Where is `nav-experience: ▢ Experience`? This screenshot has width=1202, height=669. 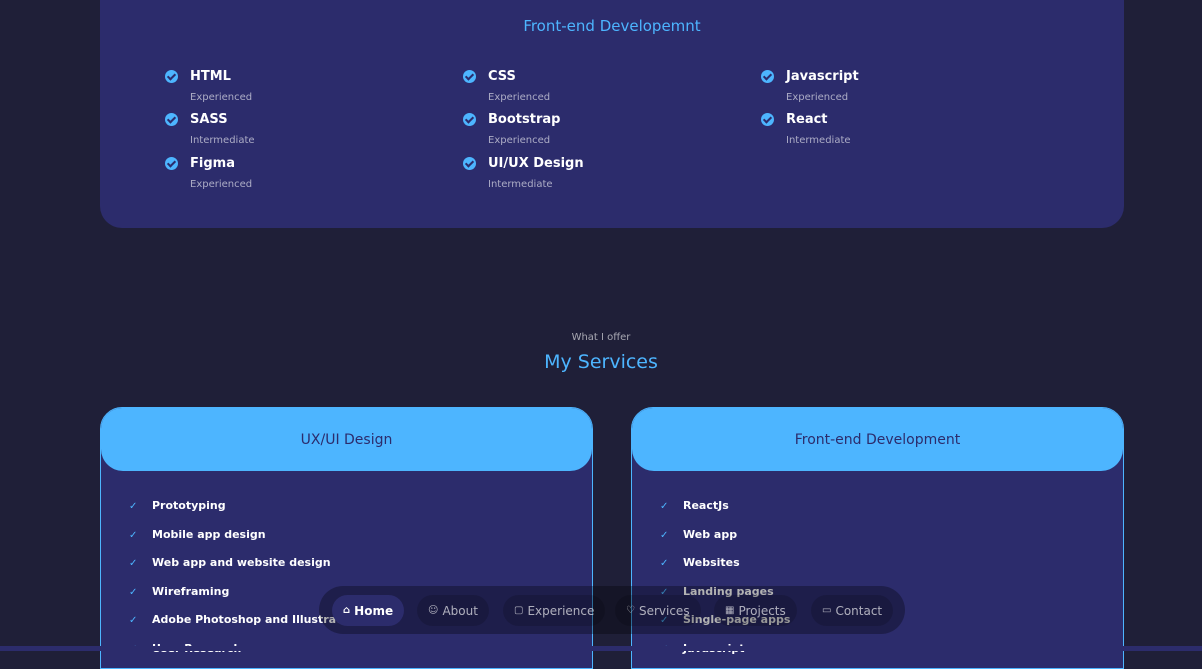
nav-experience: ▢ Experience is located at coordinates (554, 610).